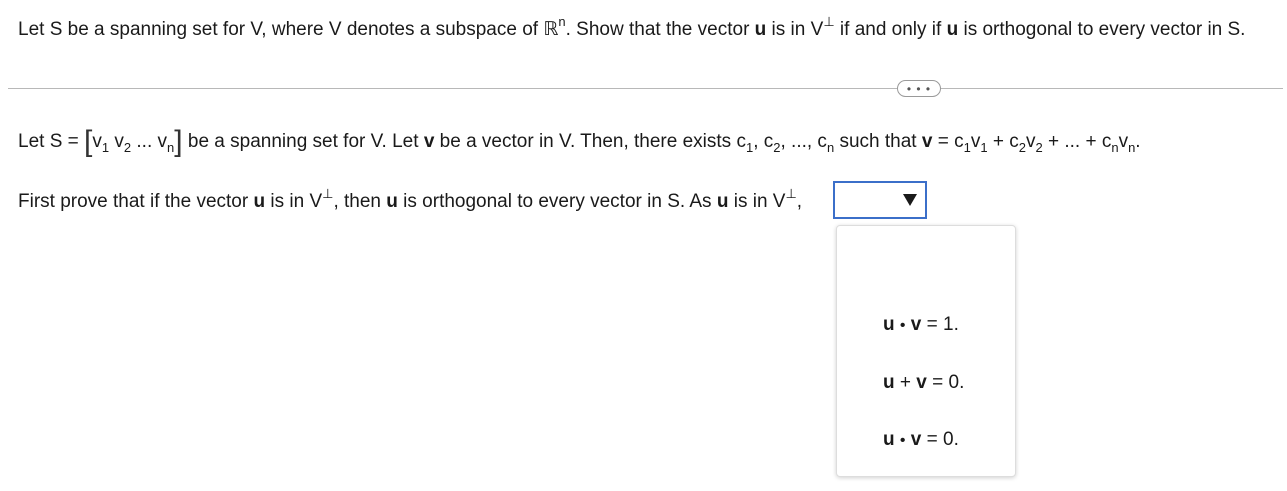 The height and width of the screenshot is (491, 1287). Describe the element at coordinates (136, 201) in the screenshot. I see `proof-part: First prove that if the vector` at that location.